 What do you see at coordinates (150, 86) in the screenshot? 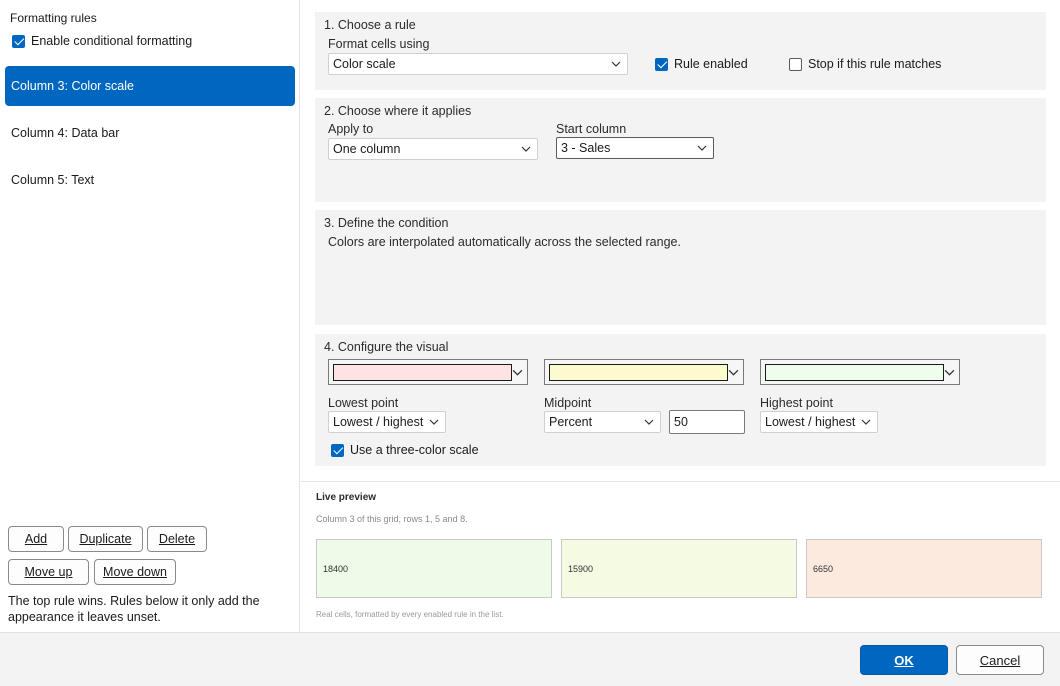
I see `rule-item-color-scale: Column 3: Color scale` at bounding box center [150, 86].